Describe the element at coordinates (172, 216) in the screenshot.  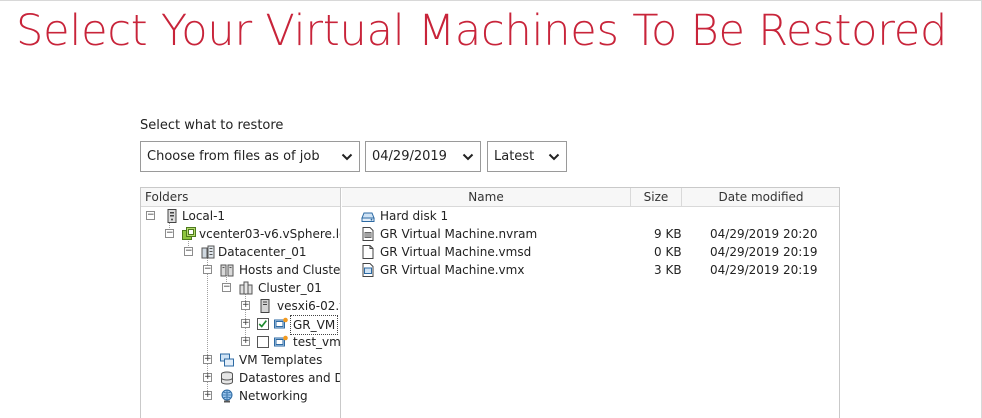
I see `server-icon` at that location.